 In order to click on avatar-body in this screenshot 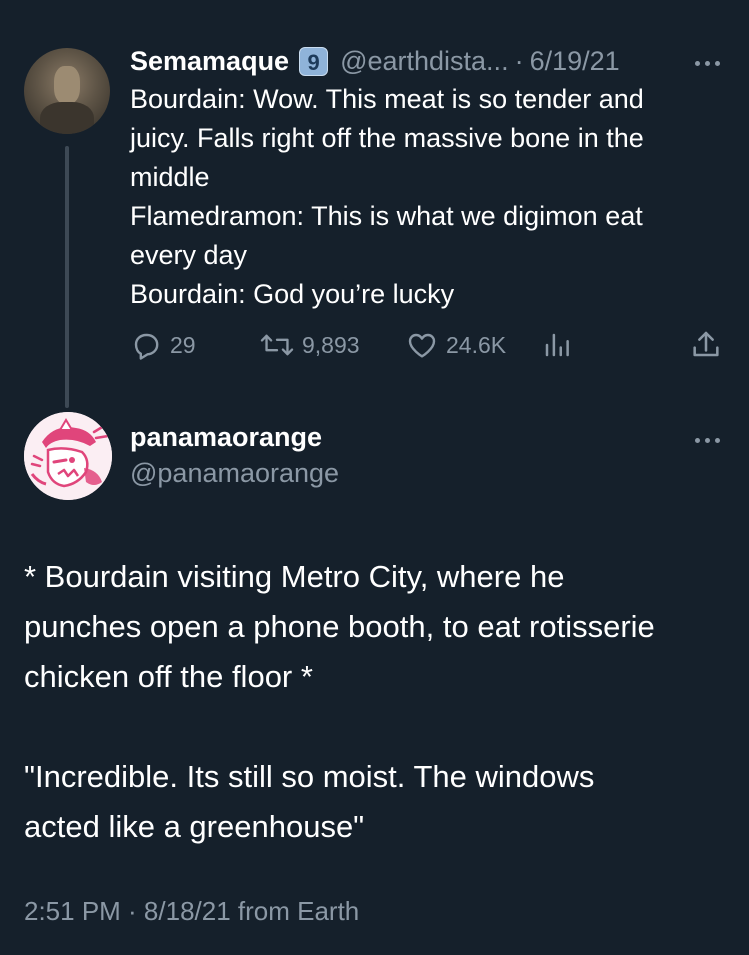, I will do `click(67, 118)`.